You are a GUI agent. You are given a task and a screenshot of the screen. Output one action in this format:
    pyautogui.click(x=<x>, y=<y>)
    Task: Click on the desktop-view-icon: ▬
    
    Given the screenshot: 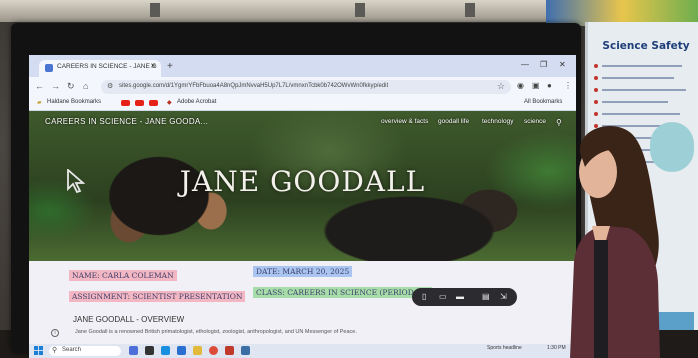 What is the action you would take?
    pyautogui.click(x=460, y=296)
    